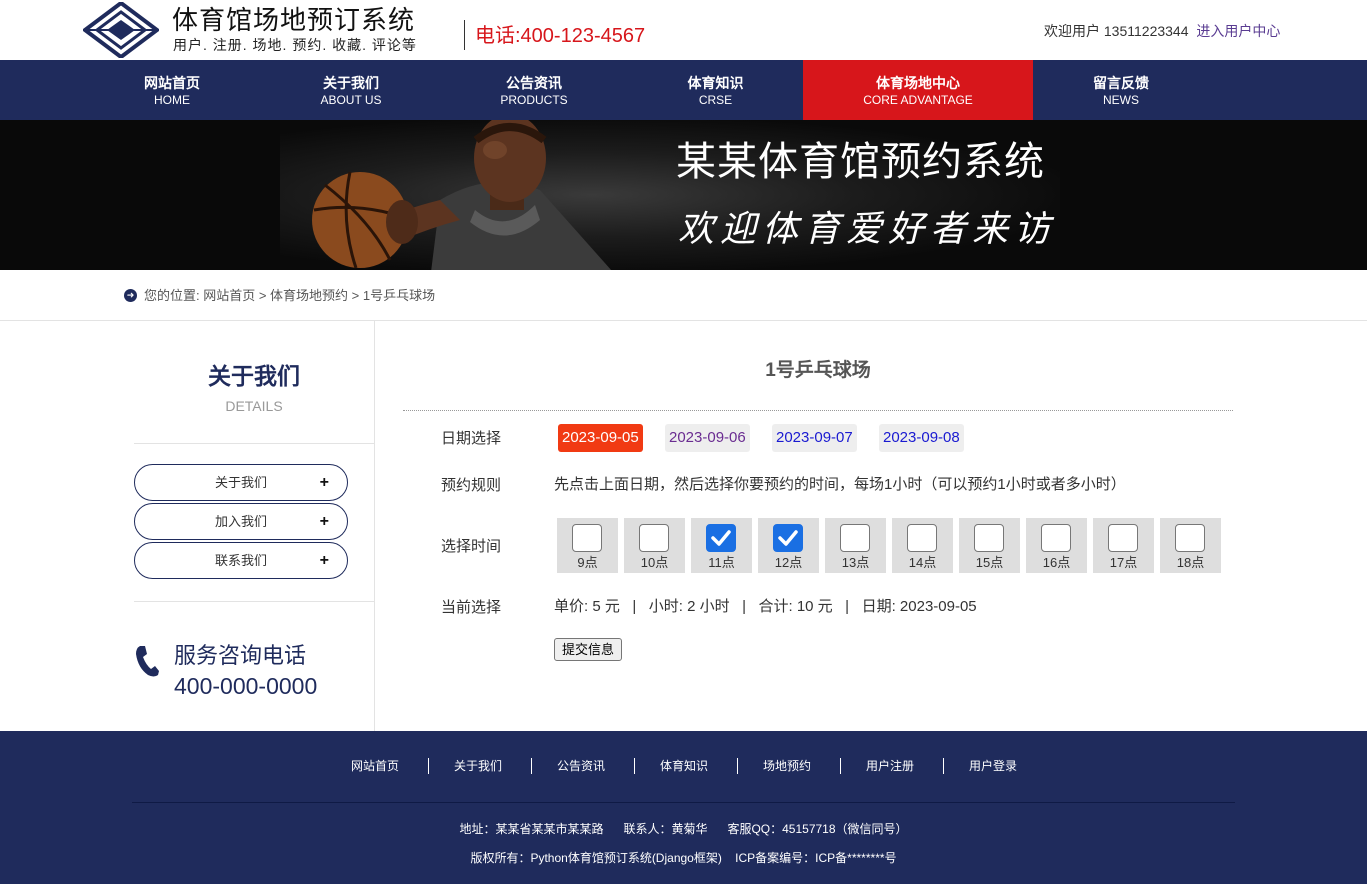  I want to click on nav-item-label: 公告资讯, so click(534, 83).